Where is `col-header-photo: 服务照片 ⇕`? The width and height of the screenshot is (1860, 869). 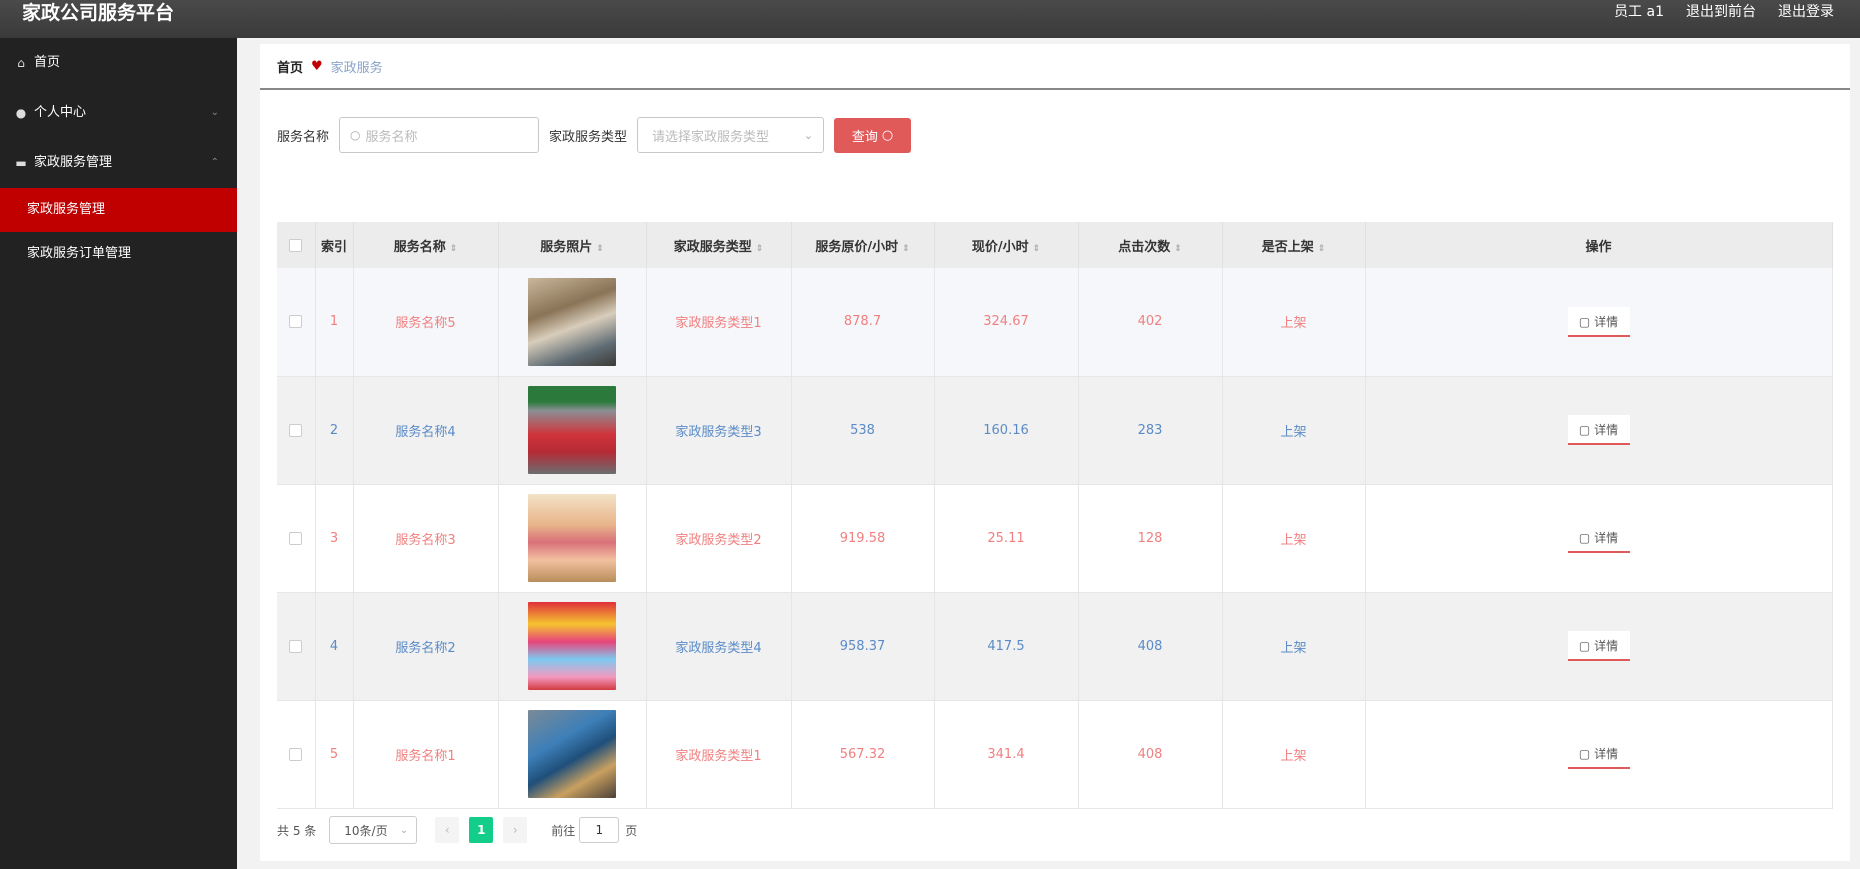
col-header-photo: 服务照片 ⇕ is located at coordinates (572, 245).